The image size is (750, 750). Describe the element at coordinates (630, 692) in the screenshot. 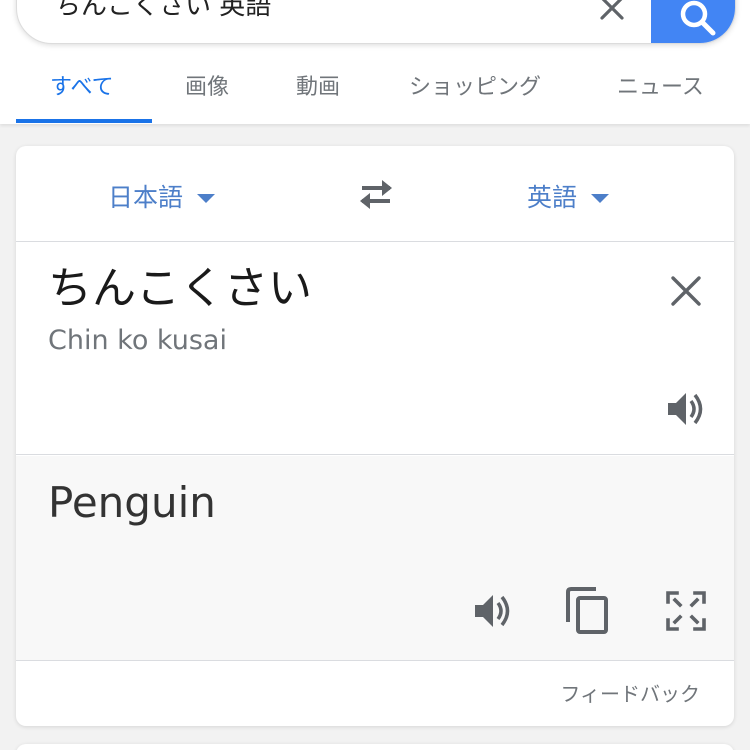

I see `feedback-link: フィードバック` at that location.